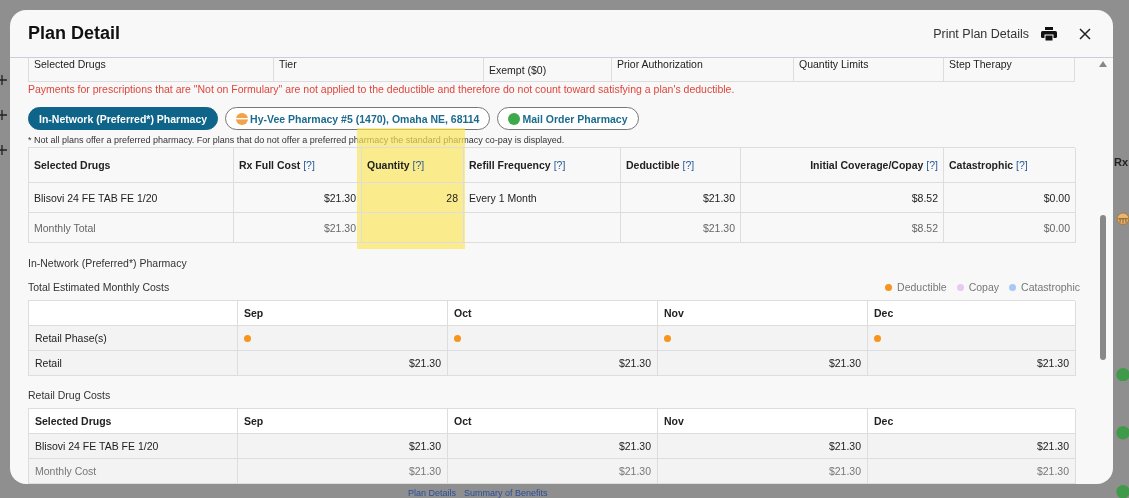 The width and height of the screenshot is (1129, 498). What do you see at coordinates (382, 89) in the screenshot?
I see `formulary-note: Payments for prescriptions that are "Not on Formulary" are not applied to the deductible and therefore do not count toward satisfying a plan's deductible.` at bounding box center [382, 89].